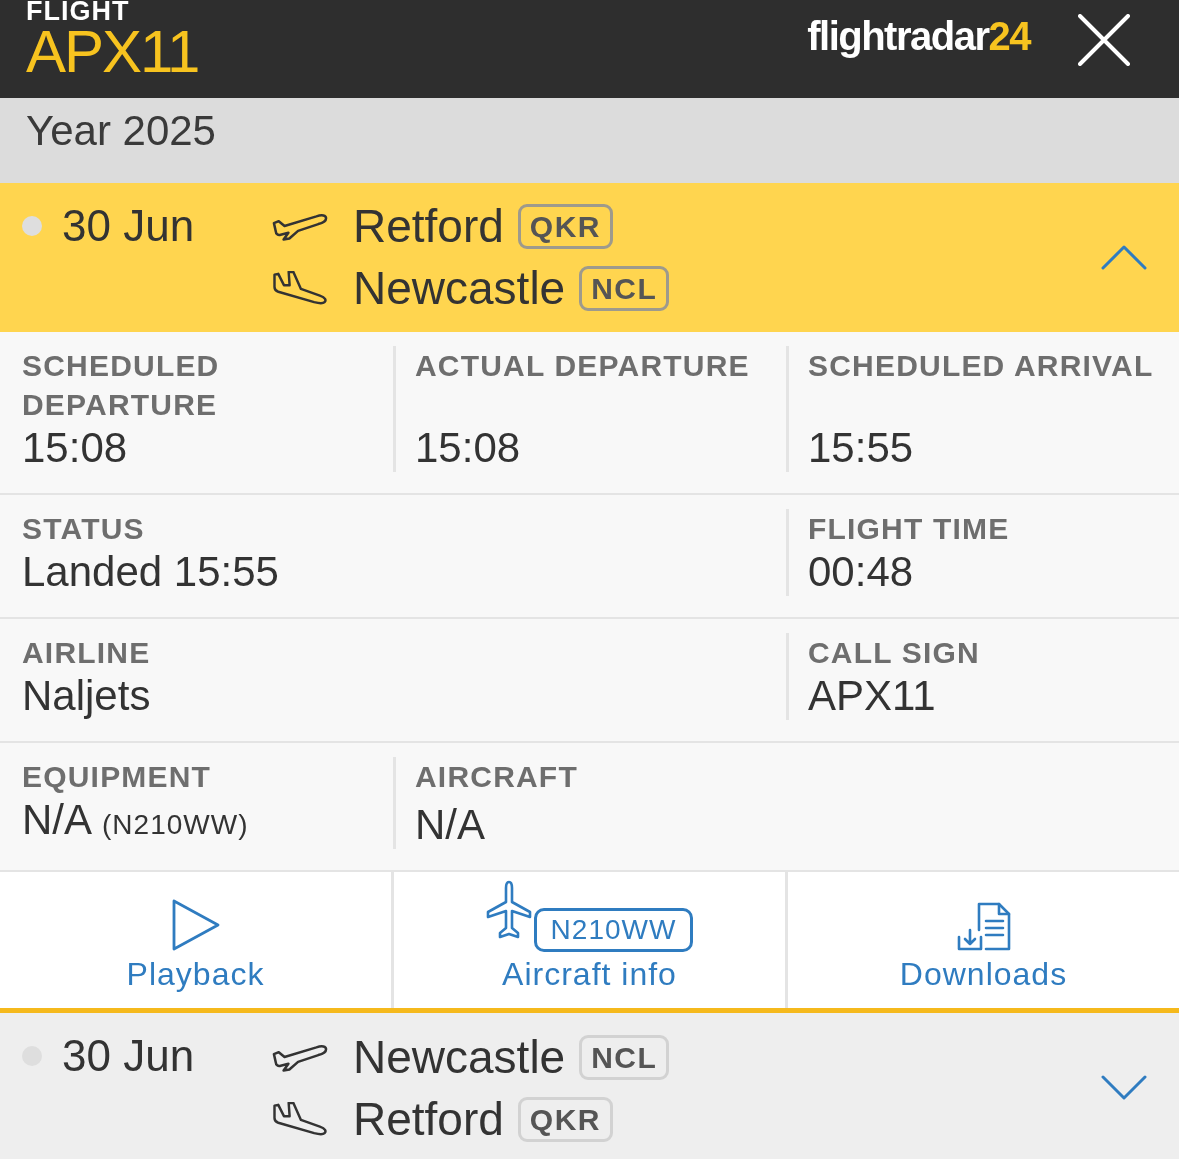 The image size is (1179, 1159). I want to click on flight-summary-row: 30 Jun Newcastle NCL Retford QKR, so click(589, 1086).